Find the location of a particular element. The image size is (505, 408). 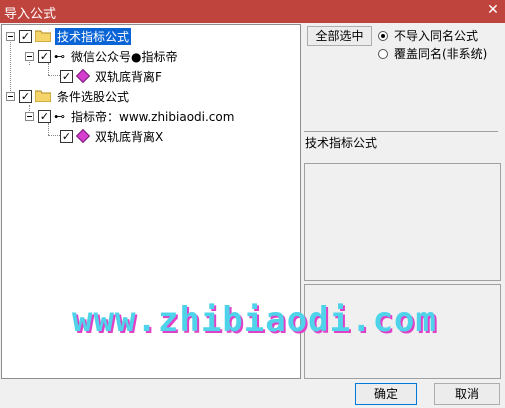

formula-description-pane is located at coordinates (402, 222).